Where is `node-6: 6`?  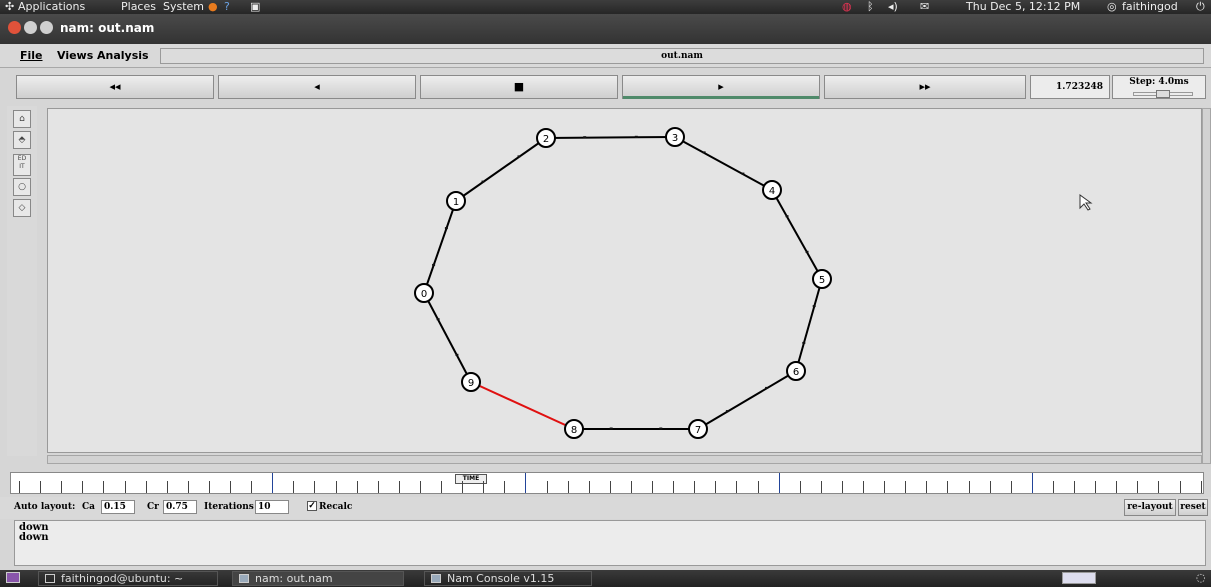
node-6: 6 is located at coordinates (796, 371).